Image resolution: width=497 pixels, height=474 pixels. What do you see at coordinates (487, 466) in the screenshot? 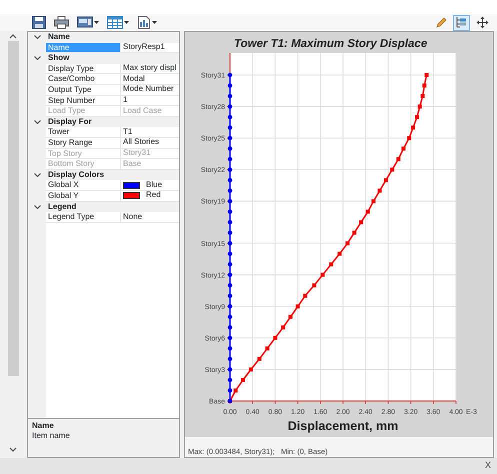
I see `close-button: X` at bounding box center [487, 466].